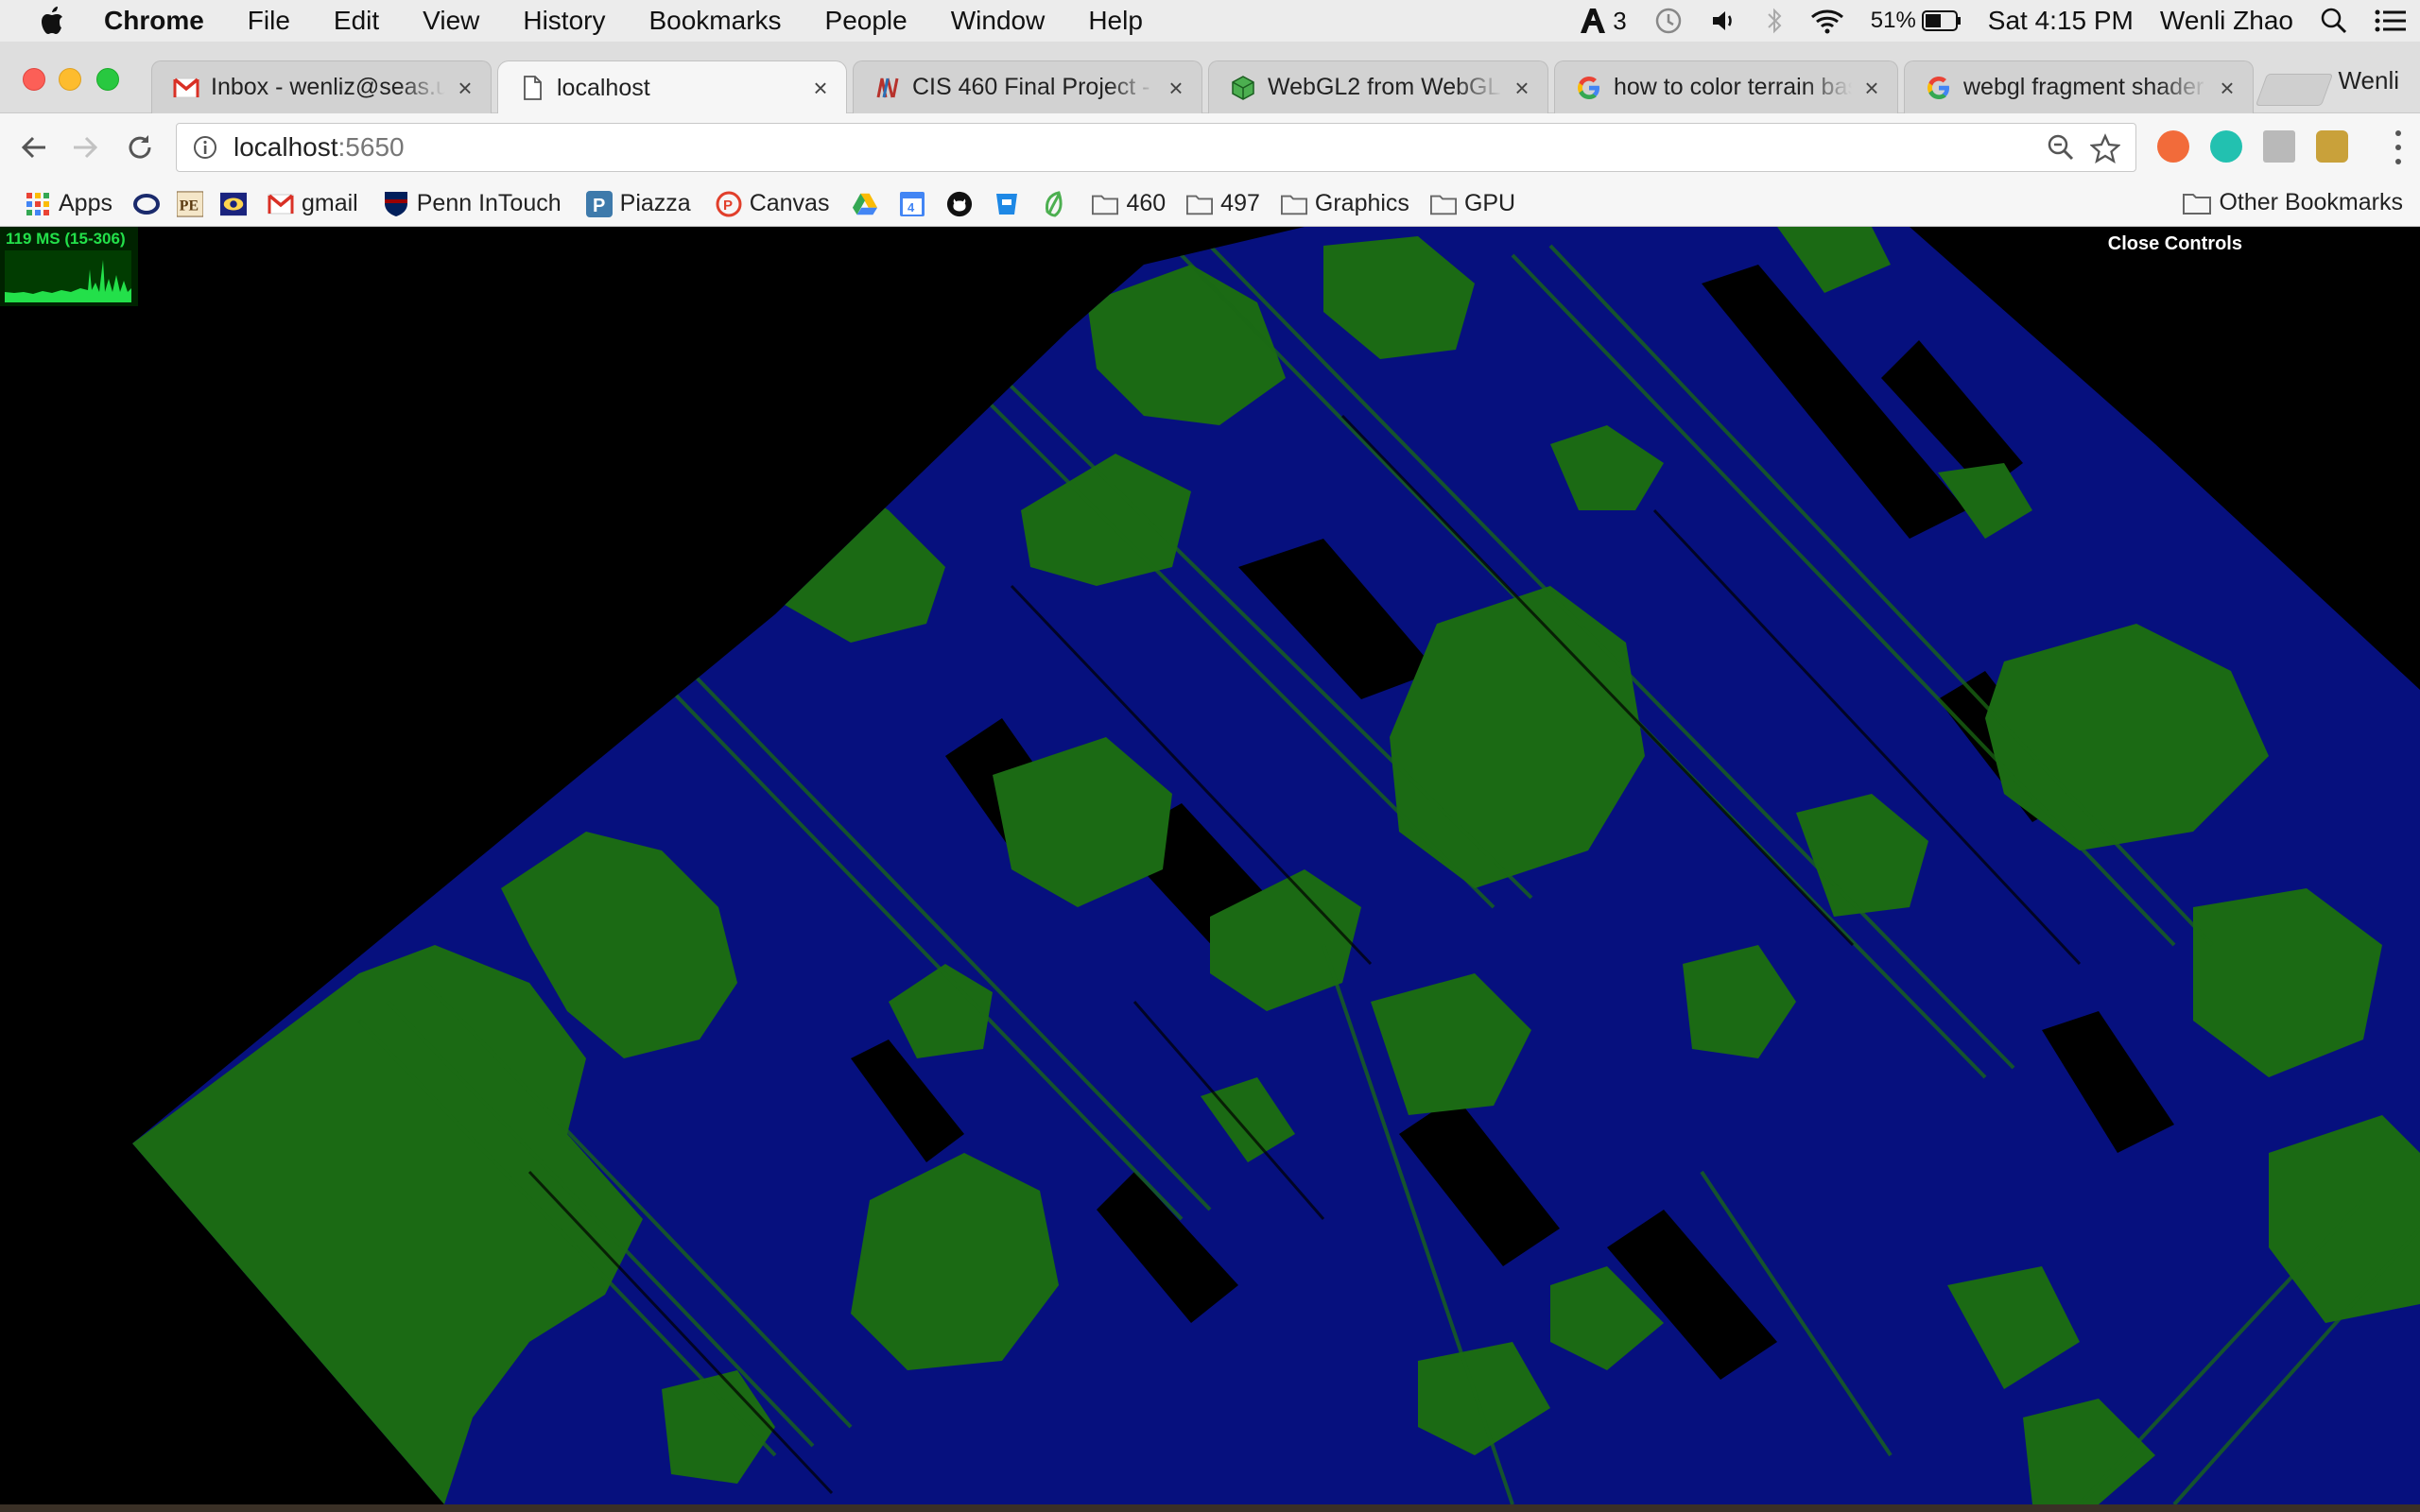 The image size is (2420, 1512). Describe the element at coordinates (1146, 203) in the screenshot. I see `bookmark-label: 460` at that location.